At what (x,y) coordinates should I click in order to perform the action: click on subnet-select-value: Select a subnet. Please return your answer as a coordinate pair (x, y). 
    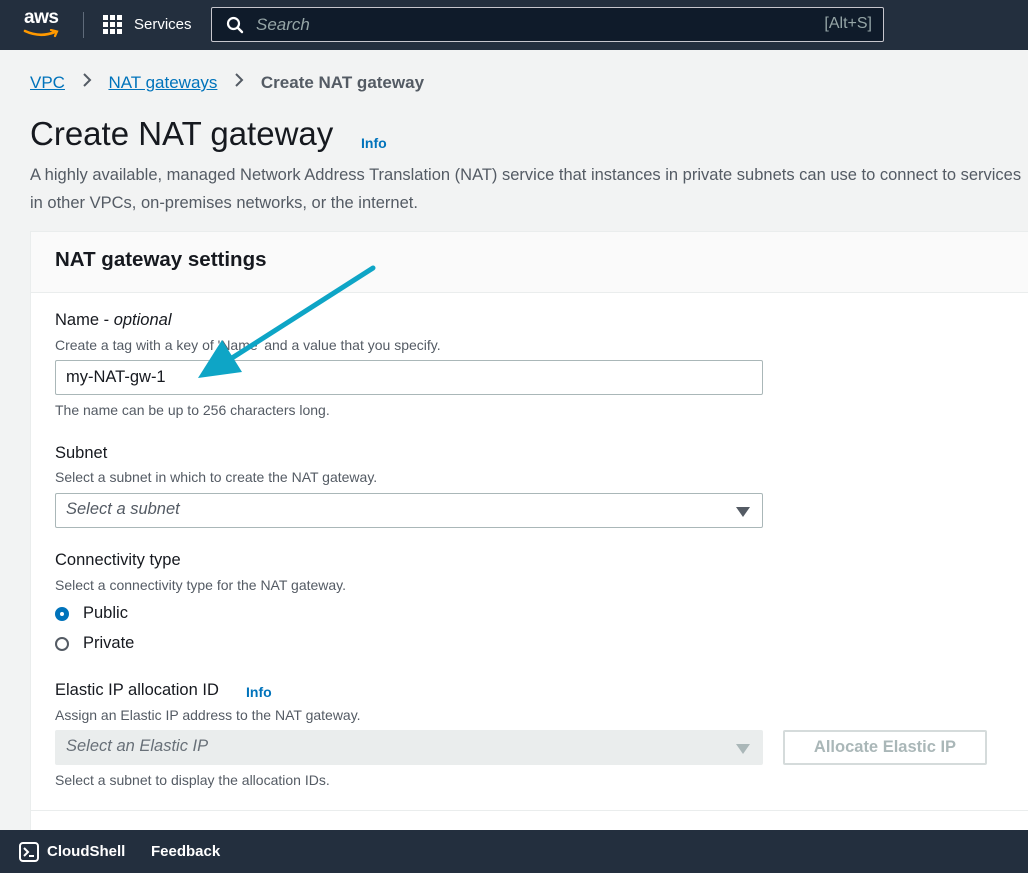
    Looking at the image, I should click on (123, 509).